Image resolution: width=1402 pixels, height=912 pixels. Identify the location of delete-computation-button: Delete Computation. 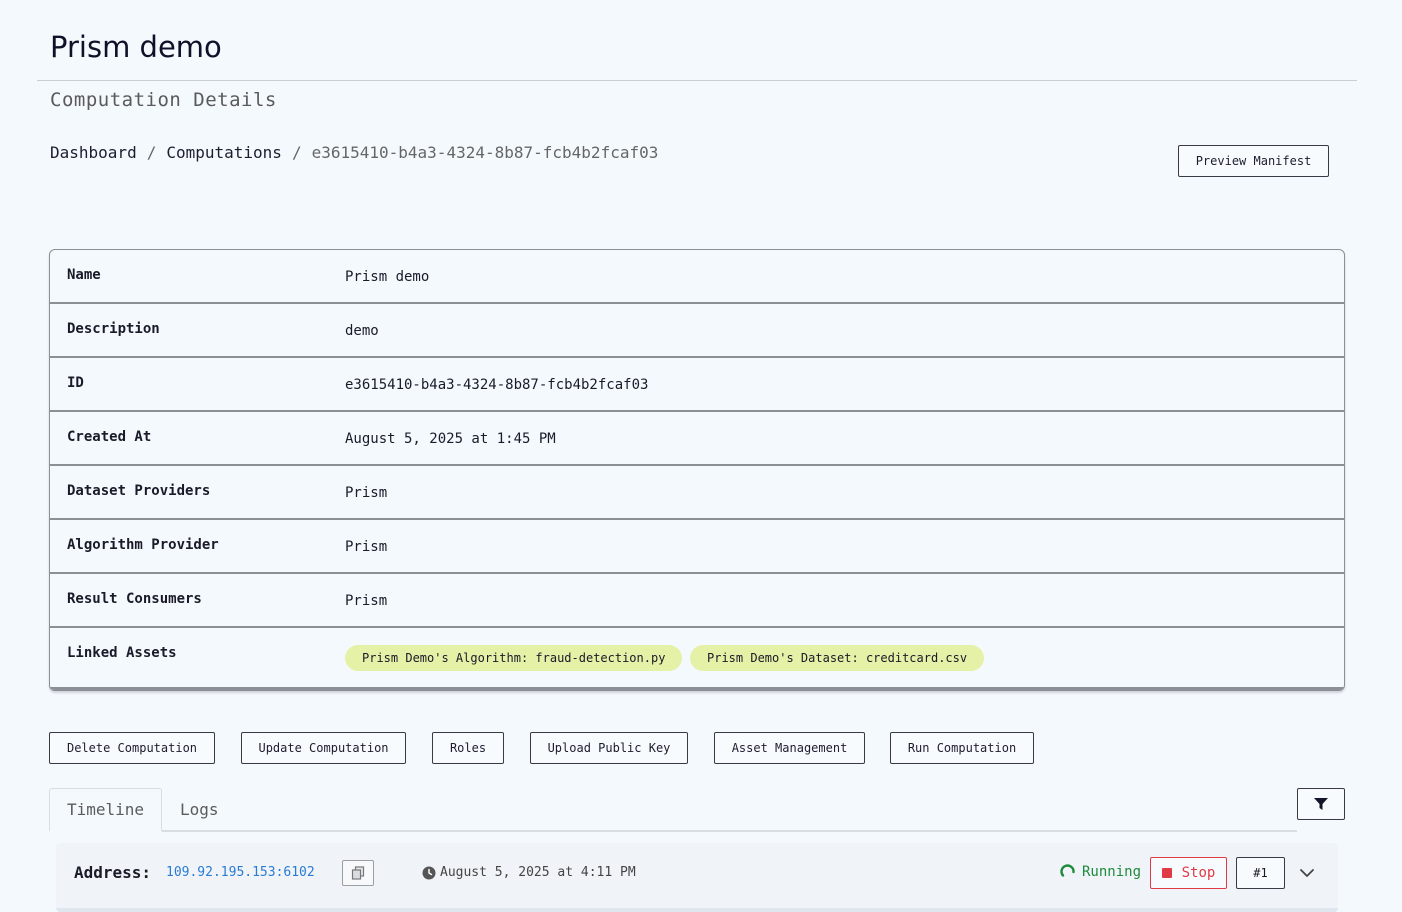
(132, 748).